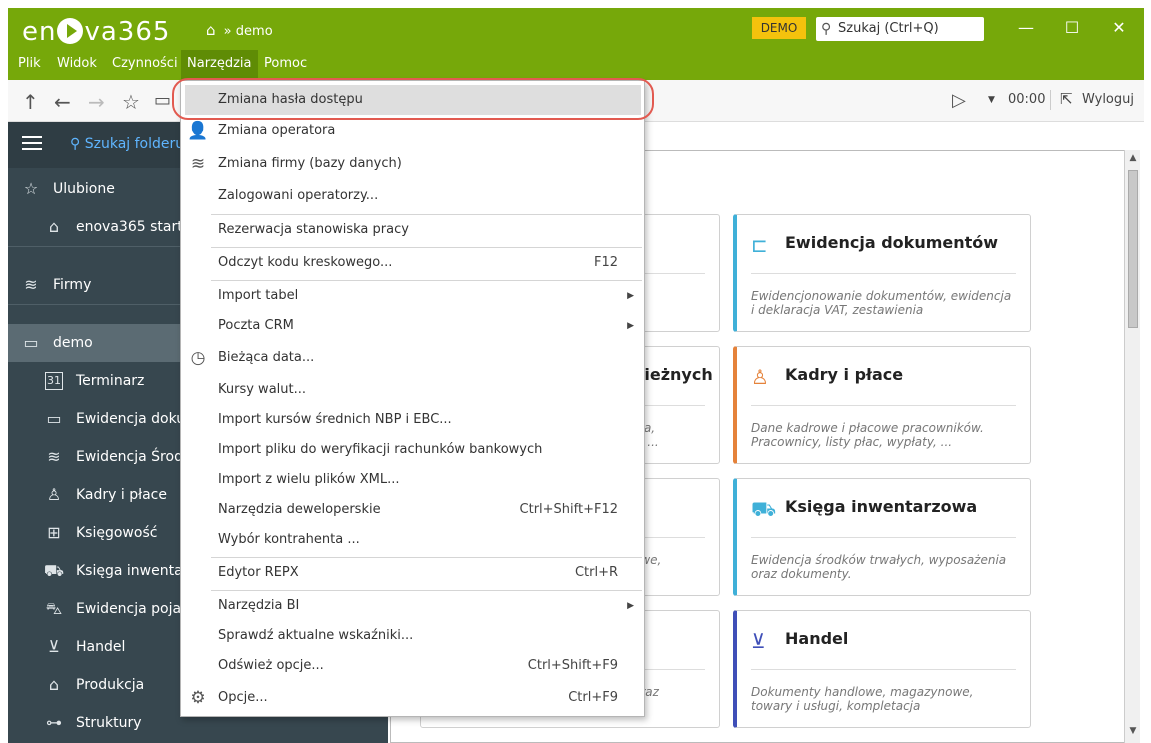 The width and height of the screenshot is (1151, 743). Describe the element at coordinates (131, 102) in the screenshot. I see `favorite-star-icon: ☆` at that location.